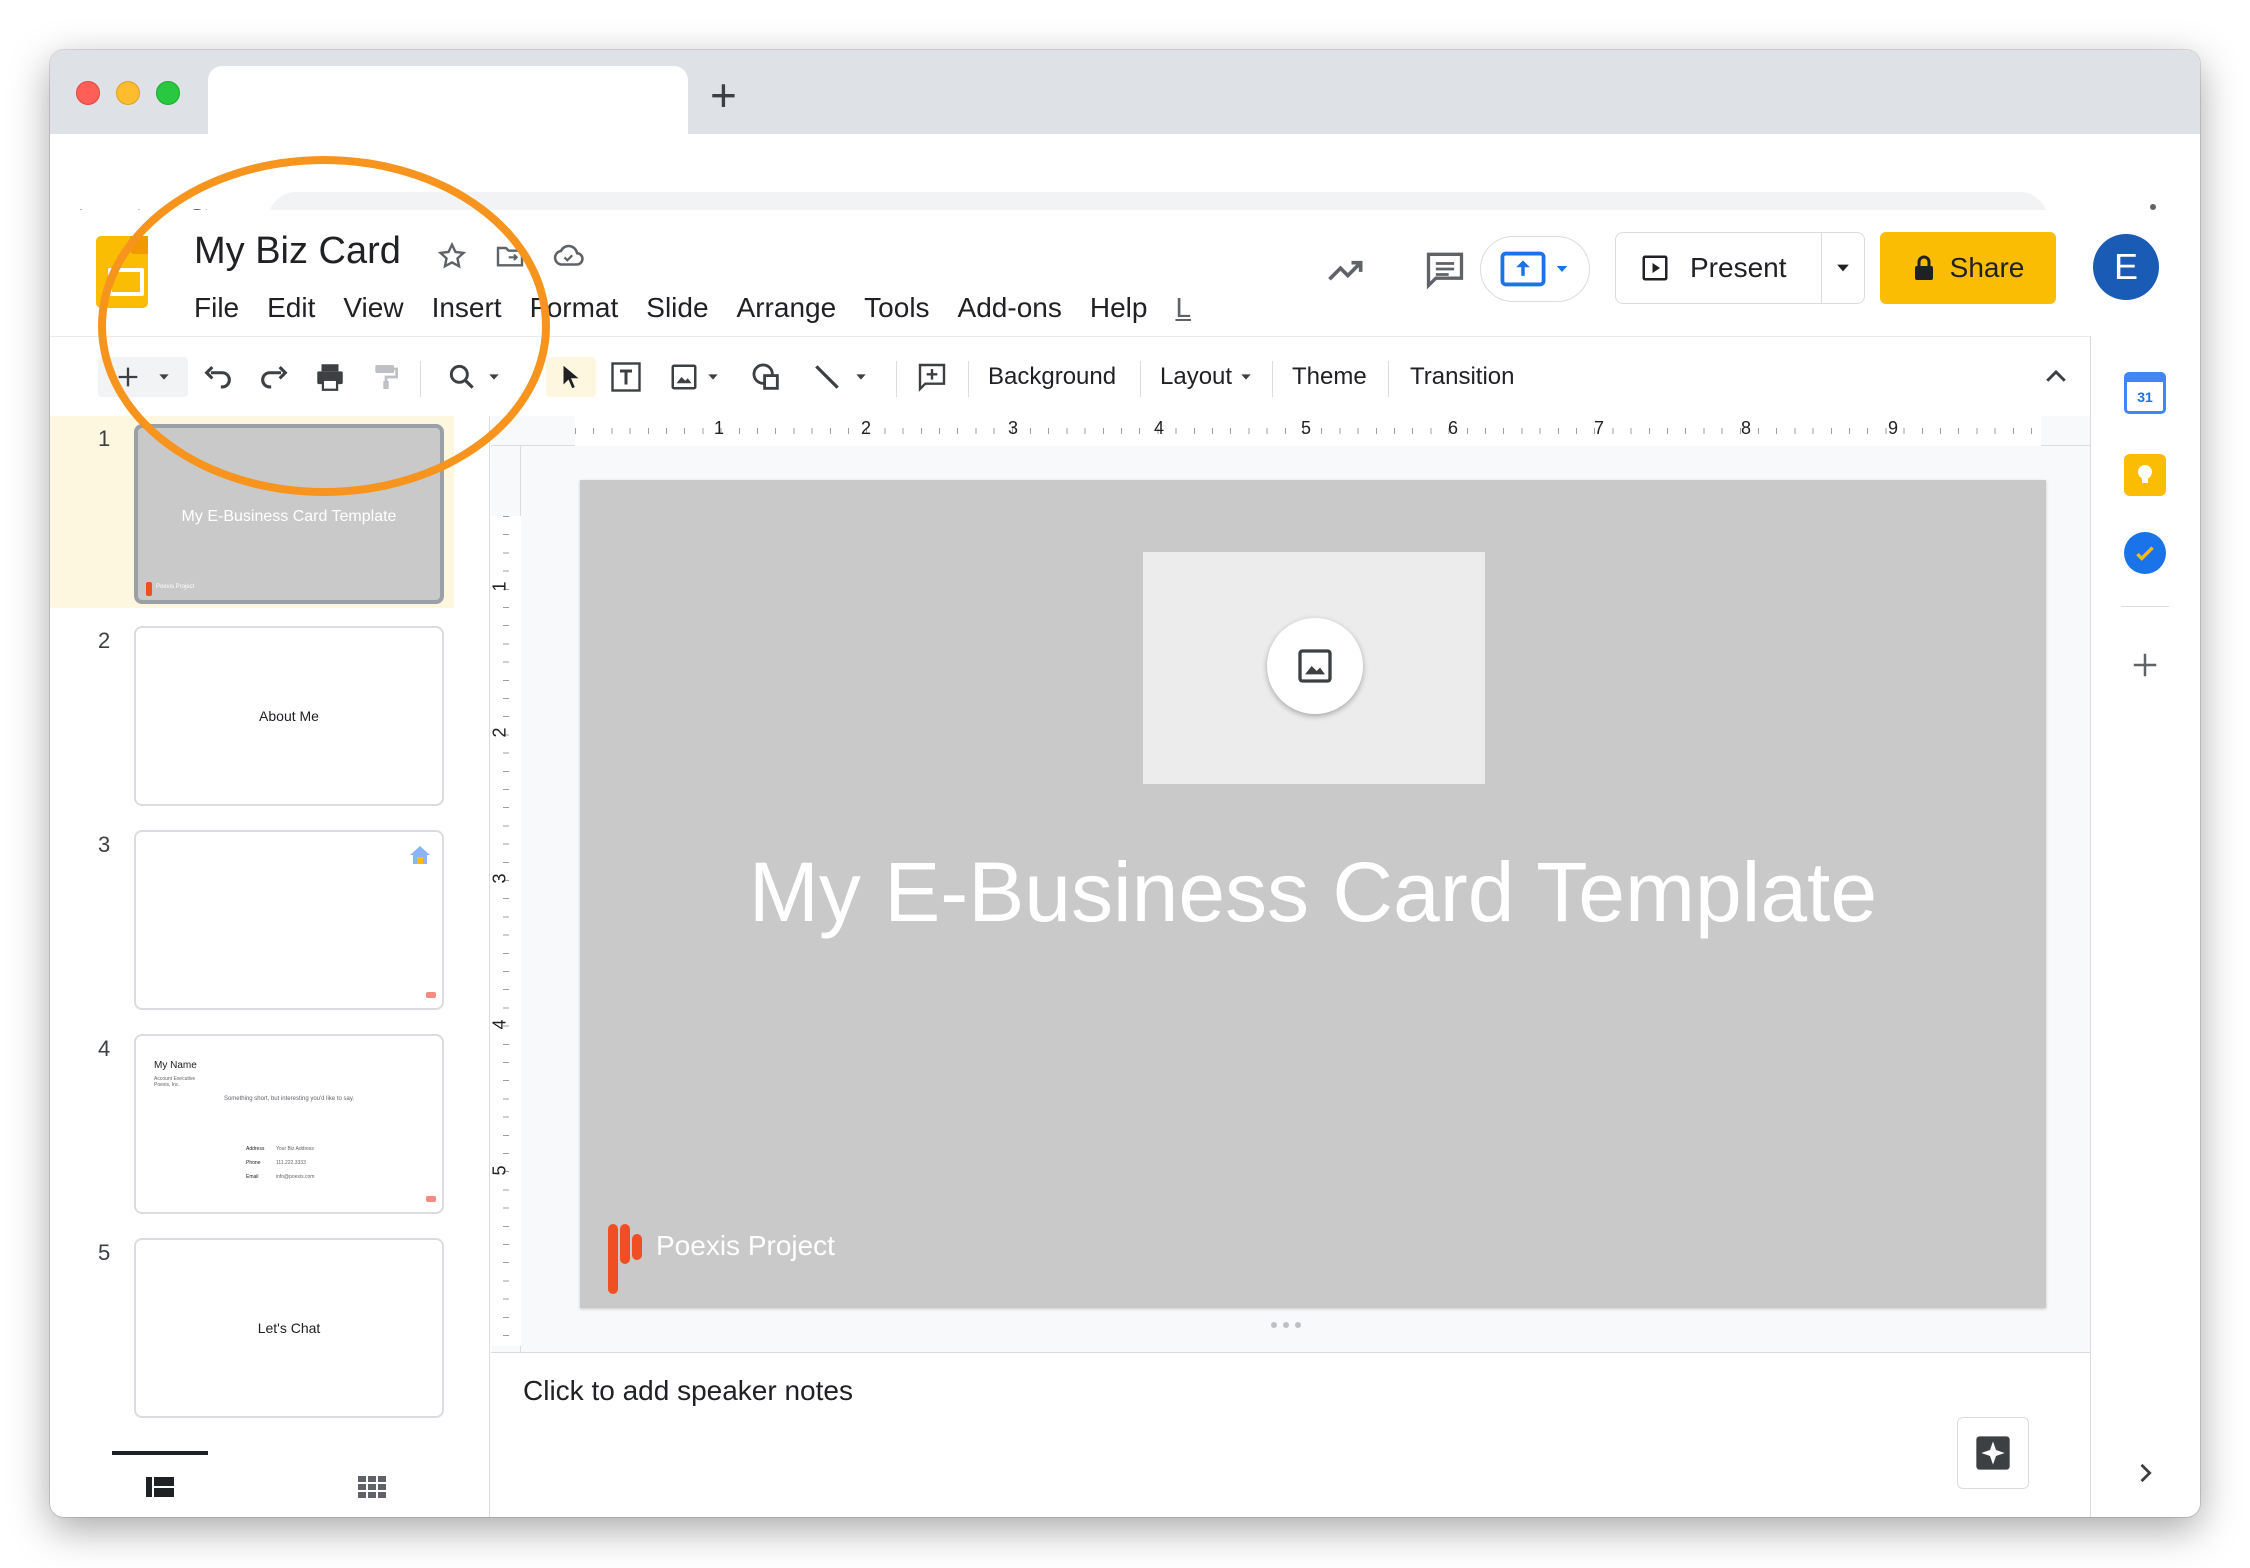 This screenshot has height=1568, width=2250. I want to click on get-add-ons-button, so click(2145, 665).